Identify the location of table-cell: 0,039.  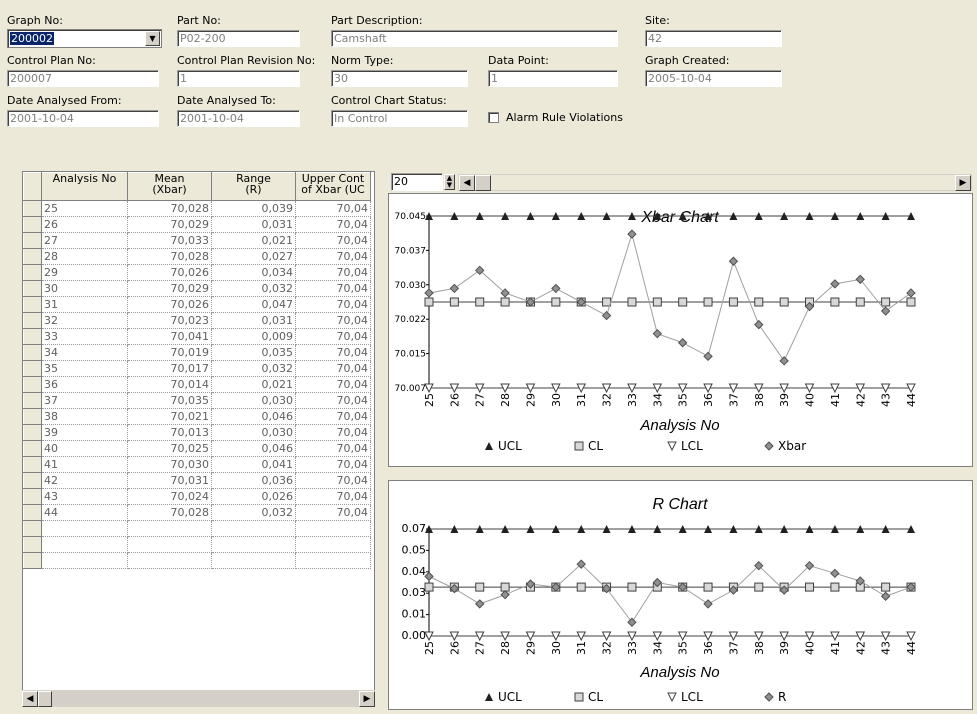
(253, 208).